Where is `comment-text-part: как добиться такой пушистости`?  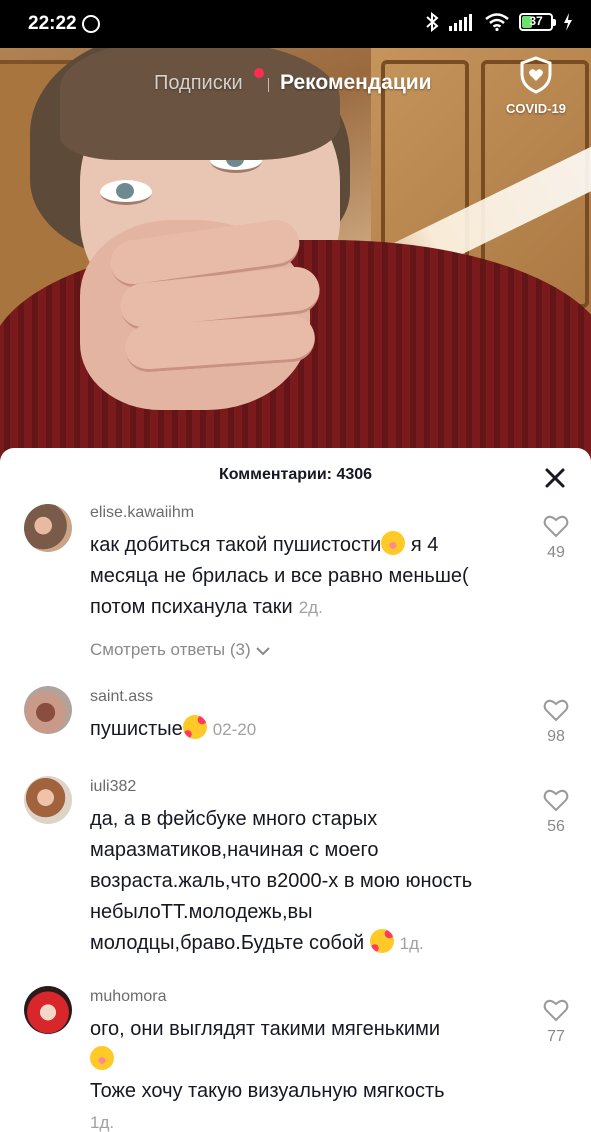
comment-text-part: как добиться такой пушистости is located at coordinates (236, 545).